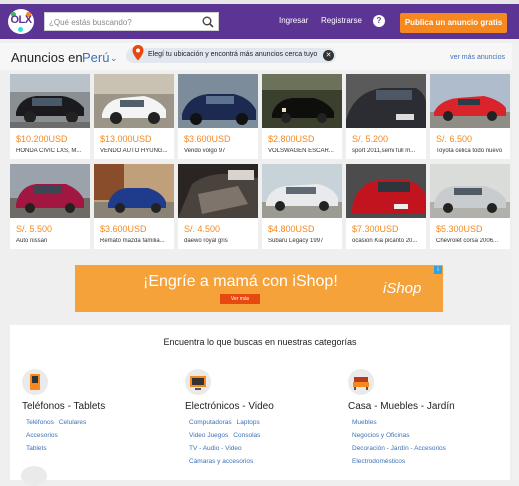 The width and height of the screenshot is (519, 486). Describe the element at coordinates (293, 20) in the screenshot. I see `login-link: Ingresar` at that location.